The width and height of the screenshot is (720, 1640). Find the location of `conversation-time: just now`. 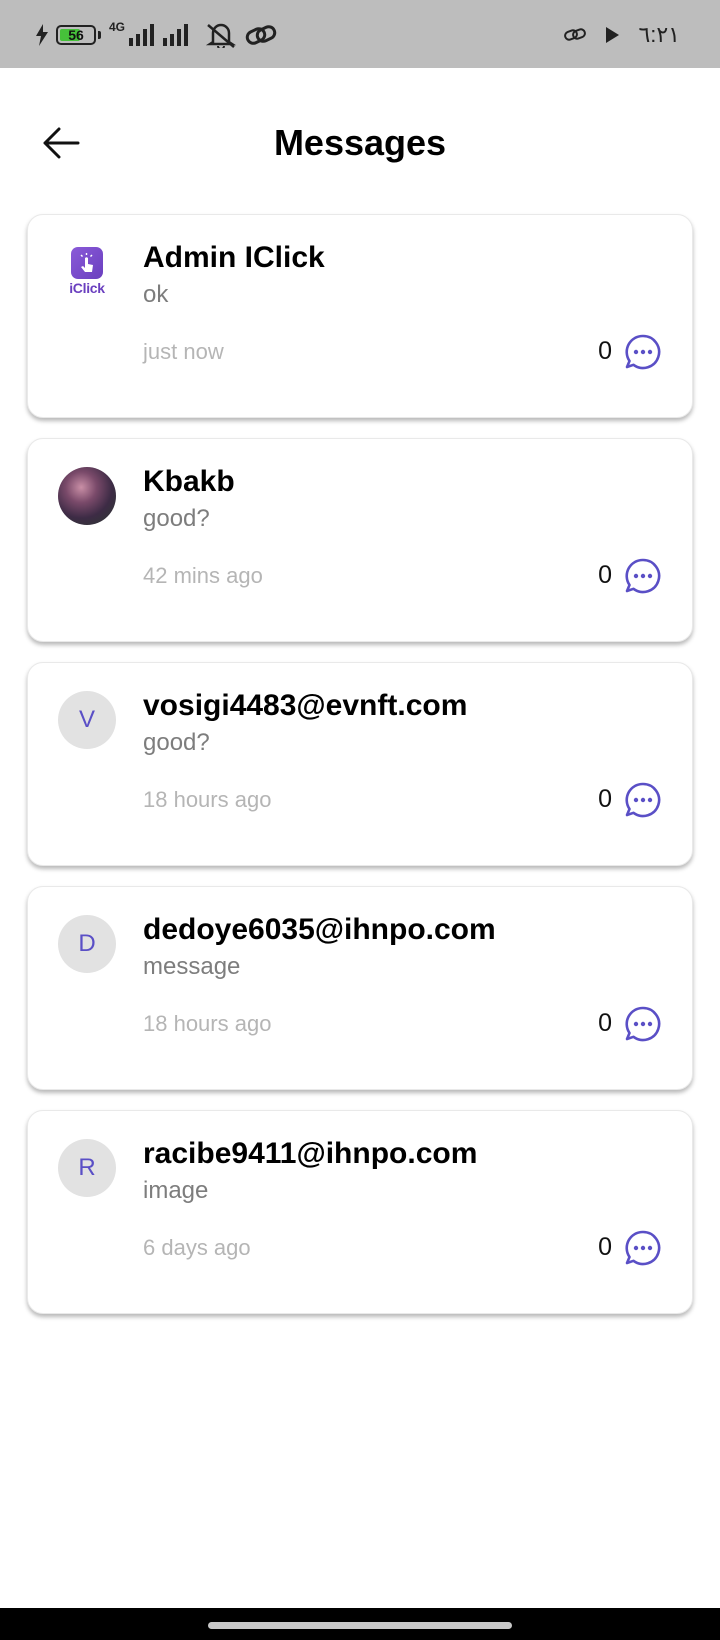

conversation-time: just now is located at coordinates (183, 351).